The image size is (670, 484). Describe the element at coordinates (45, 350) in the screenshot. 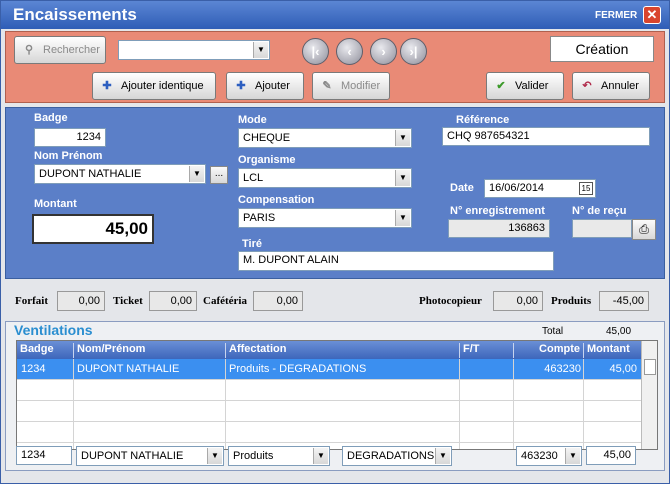

I see `column-header-badge: Badge` at that location.